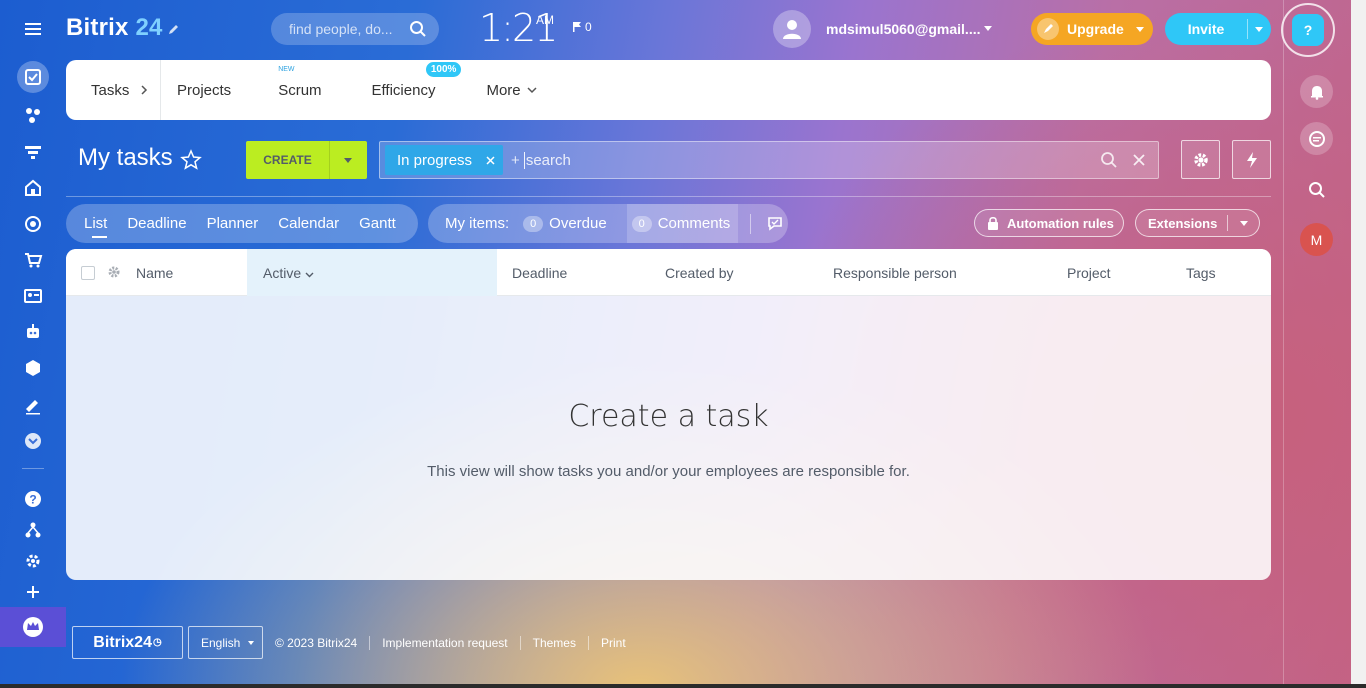 Image resolution: width=1366 pixels, height=688 pixels. What do you see at coordinates (33, 592) in the screenshot?
I see `add-plus-icon` at bounding box center [33, 592].